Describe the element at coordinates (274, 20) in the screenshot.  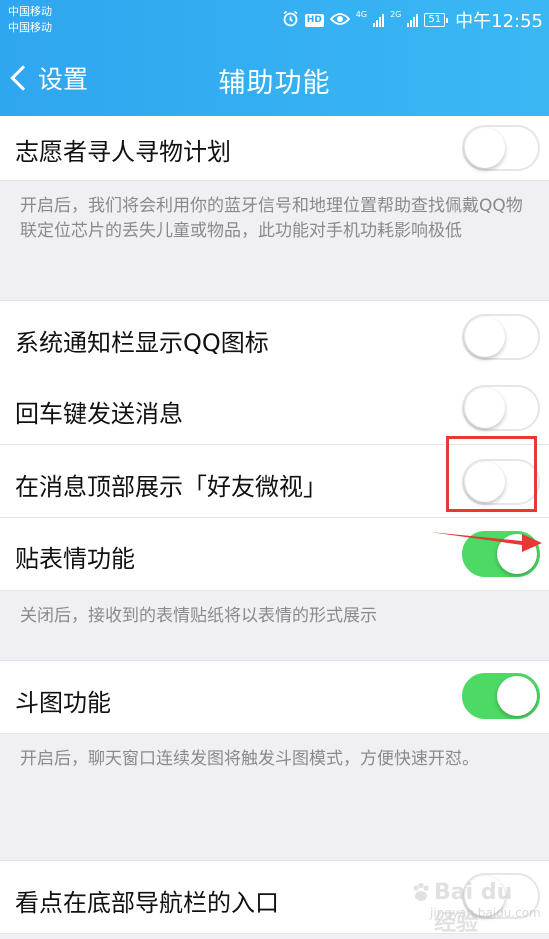
I see `status-bar: 中国移动 中国移动 HD 4G 2G 51 中午12:55` at that location.